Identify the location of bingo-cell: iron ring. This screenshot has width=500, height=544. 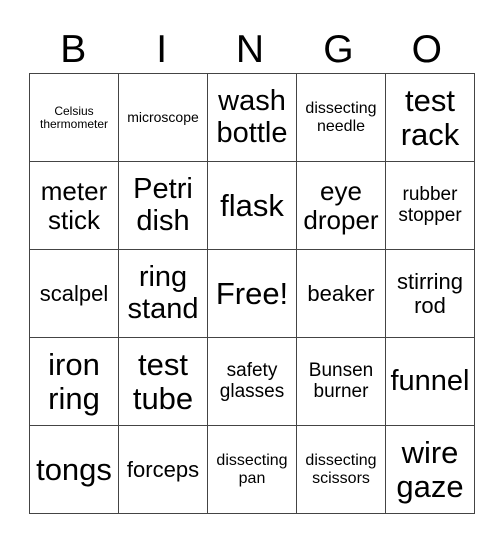
(74, 381).